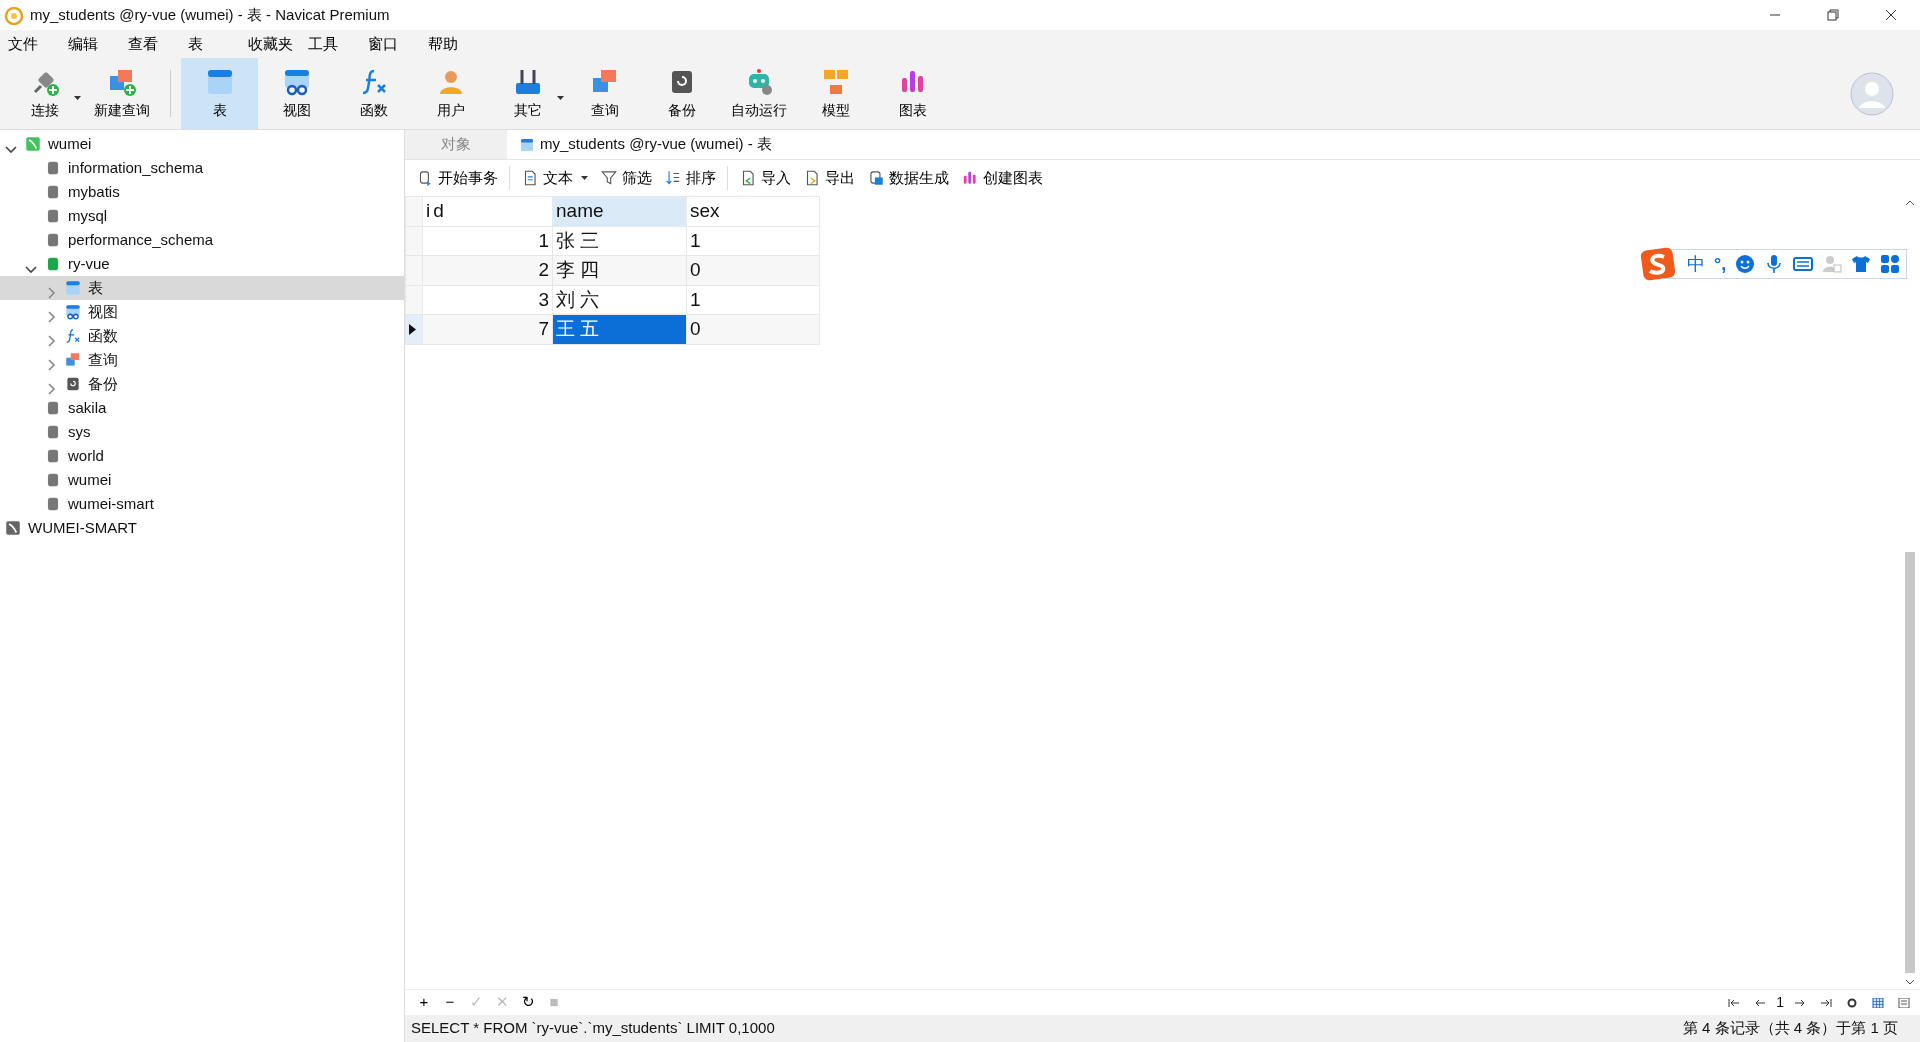 The height and width of the screenshot is (1042, 1920). I want to click on table-cell: 刘六, so click(619, 300).